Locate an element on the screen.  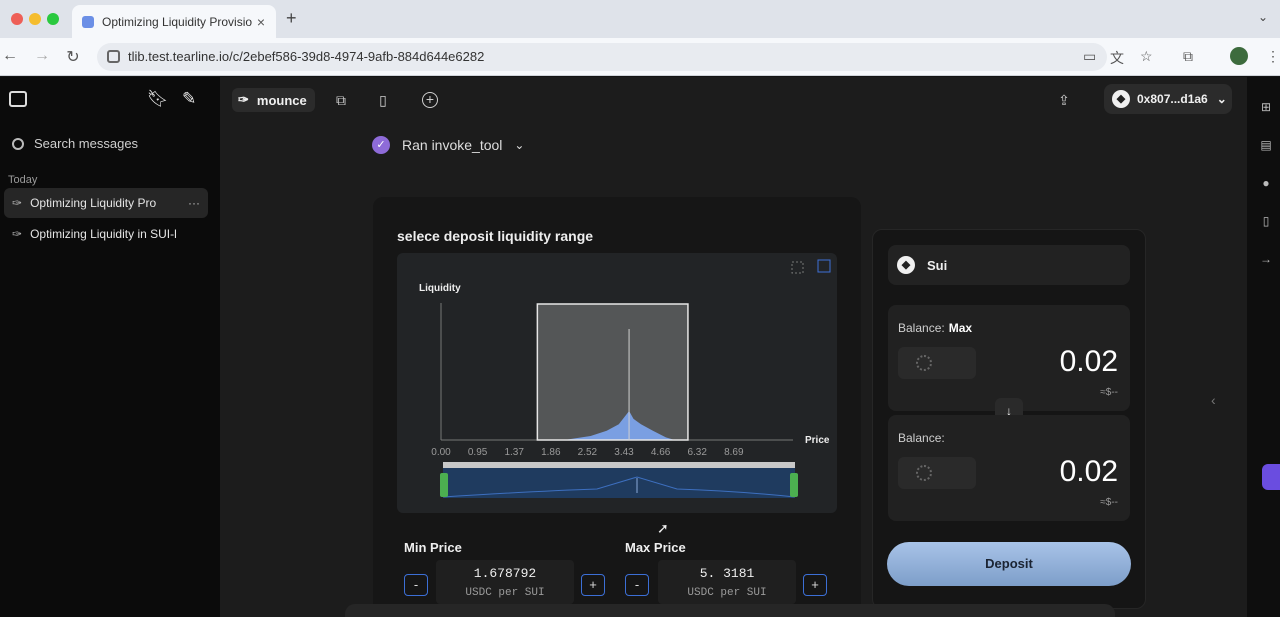
token-selector: ◆ Sui is located at coordinates (1009, 265).